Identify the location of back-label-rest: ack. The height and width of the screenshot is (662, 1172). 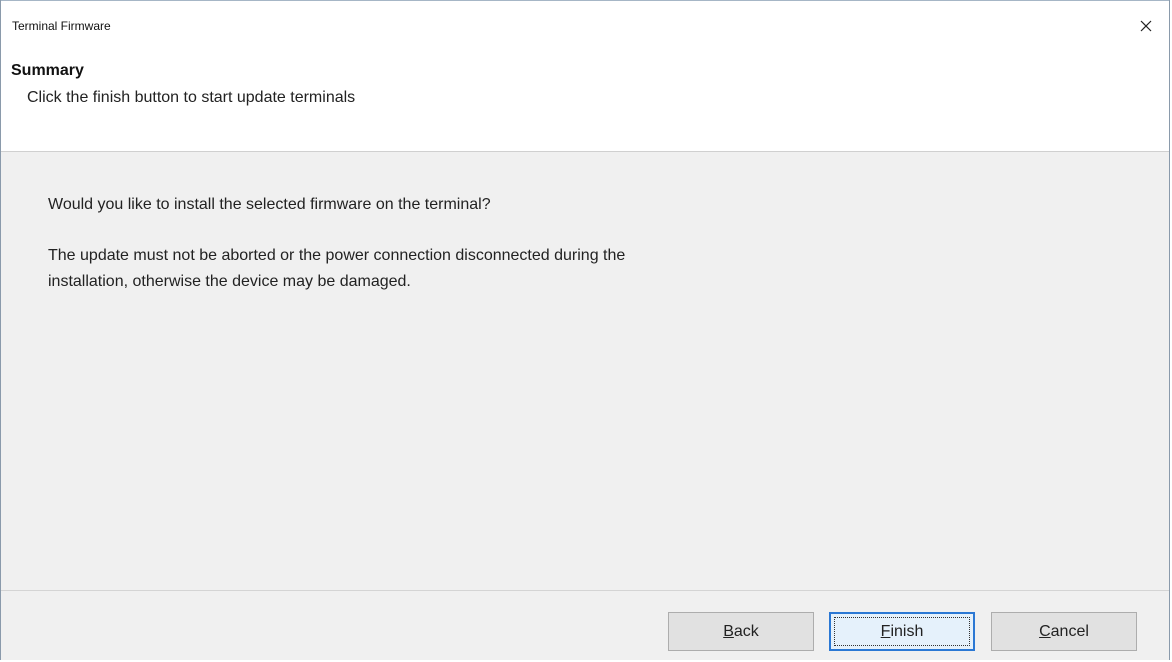
(746, 631).